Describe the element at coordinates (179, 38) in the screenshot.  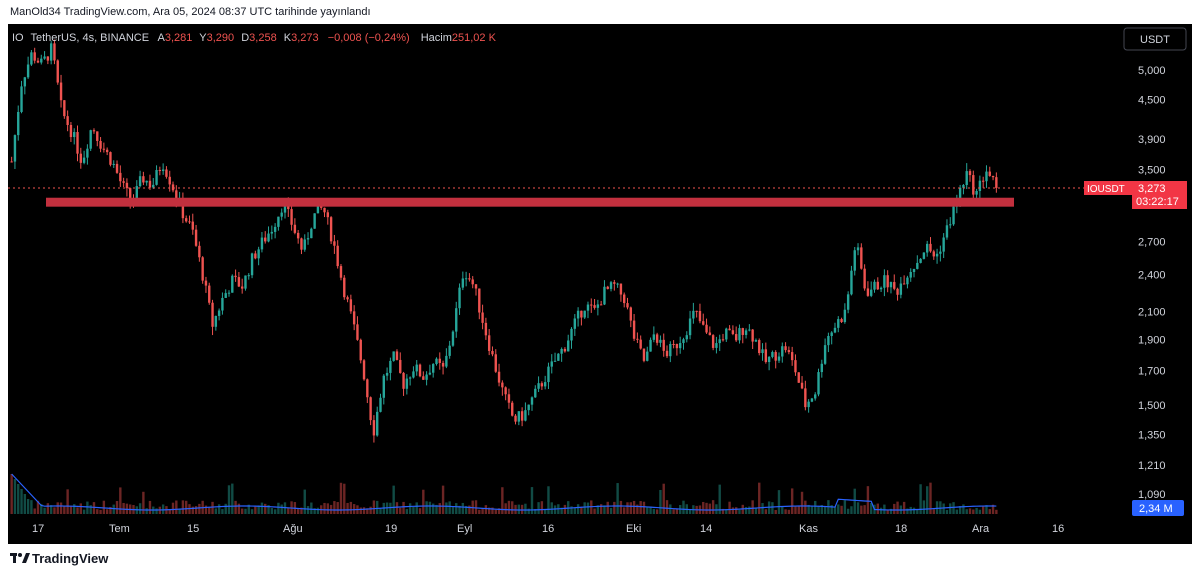
I see `legend-open: 3,281` at that location.